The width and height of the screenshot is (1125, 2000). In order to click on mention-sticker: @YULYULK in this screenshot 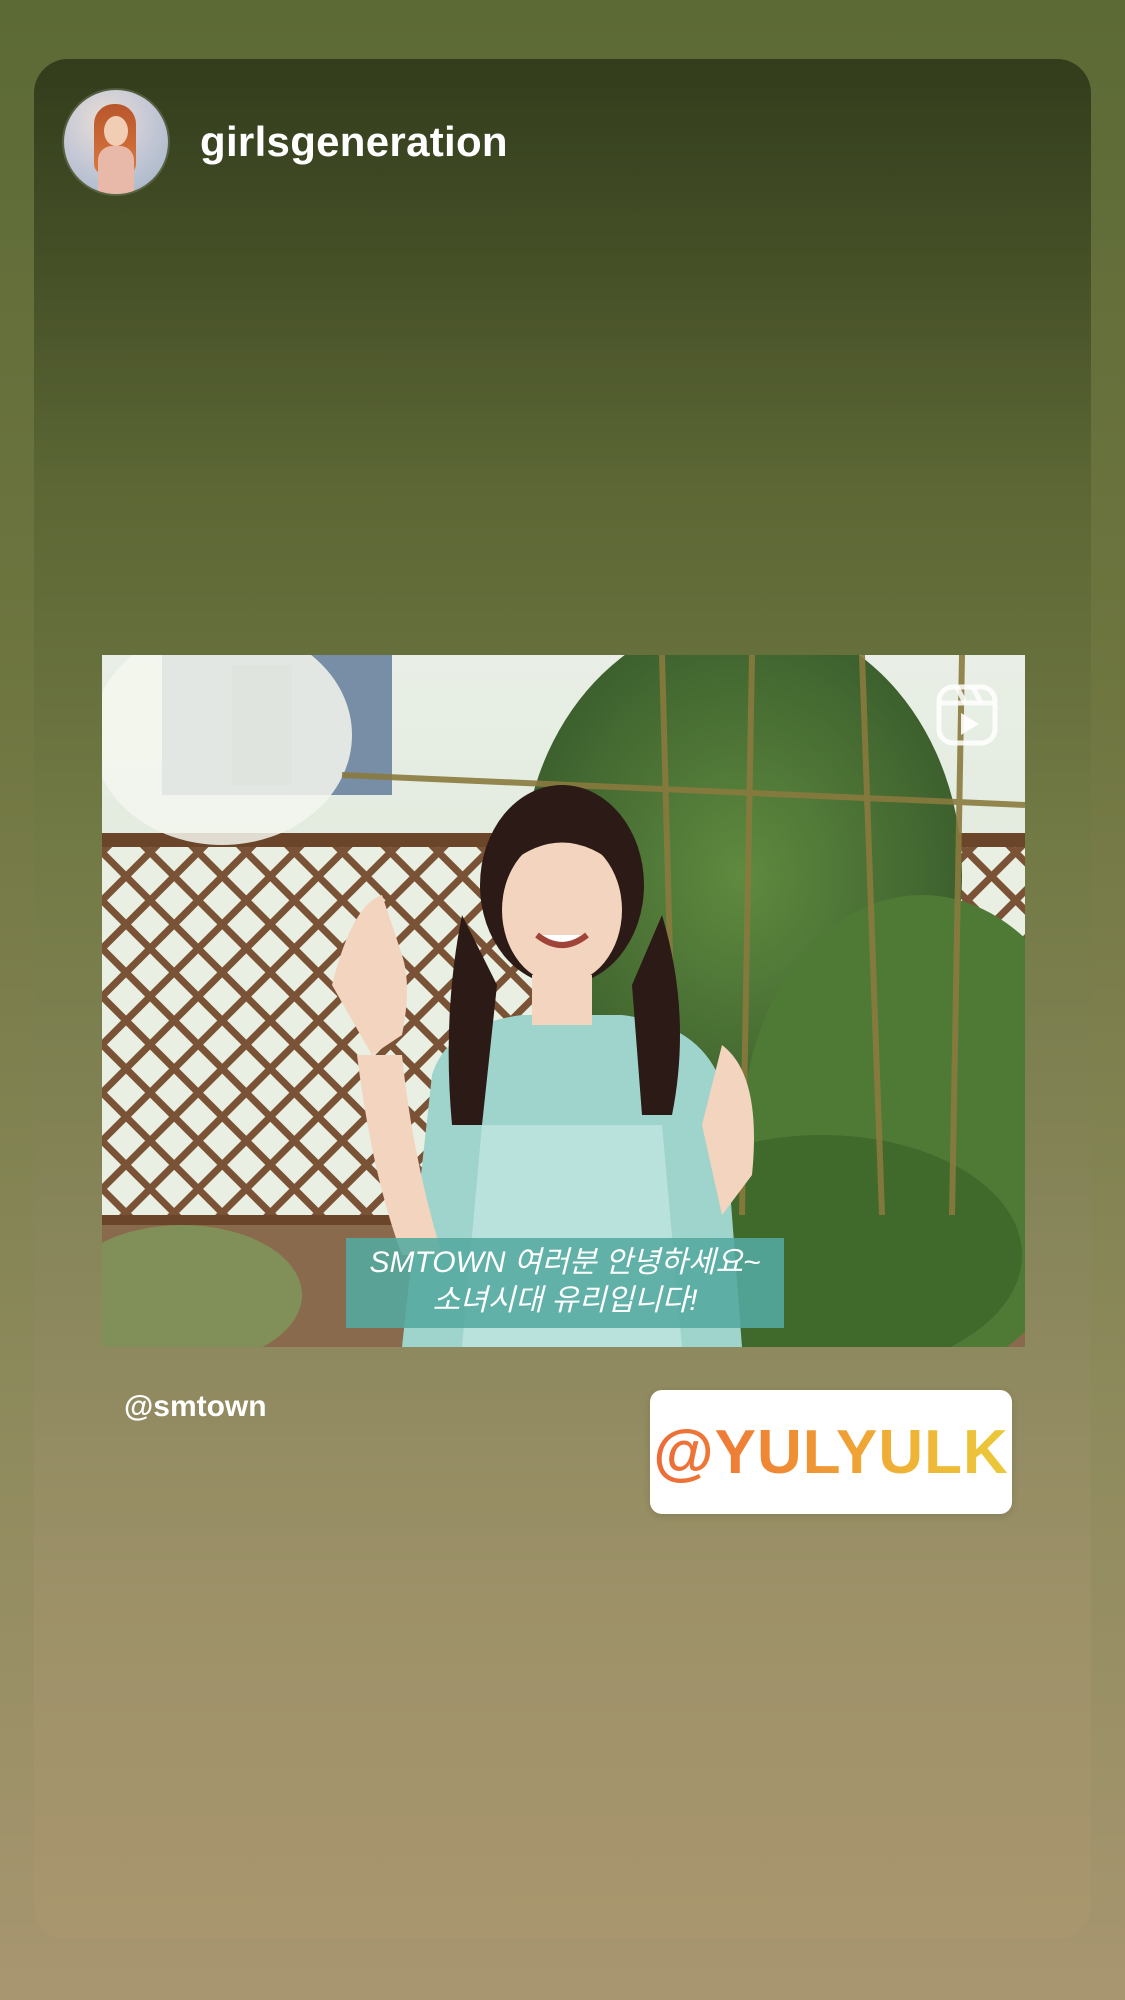, I will do `click(831, 1452)`.